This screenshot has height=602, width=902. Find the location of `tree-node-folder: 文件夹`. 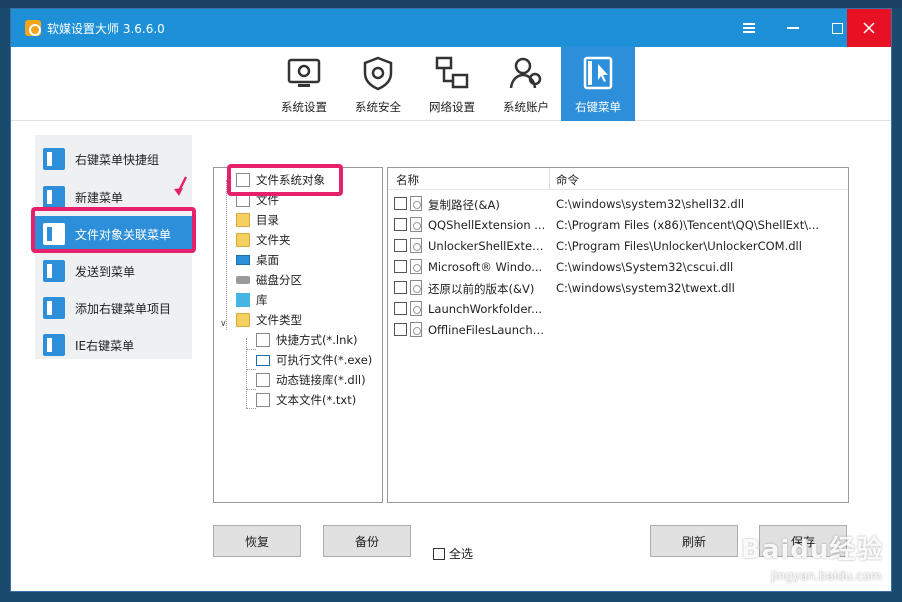

tree-node-folder: 文件夹 is located at coordinates (263, 240).